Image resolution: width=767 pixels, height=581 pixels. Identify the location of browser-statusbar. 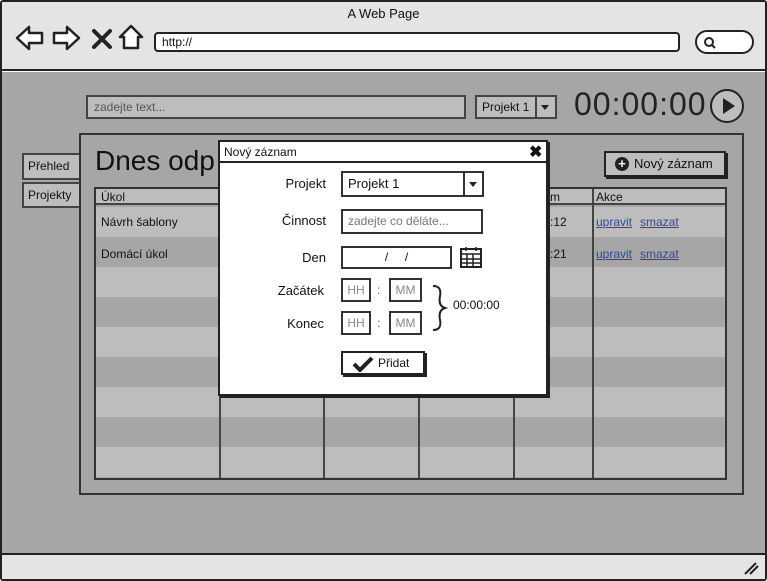
(383, 566).